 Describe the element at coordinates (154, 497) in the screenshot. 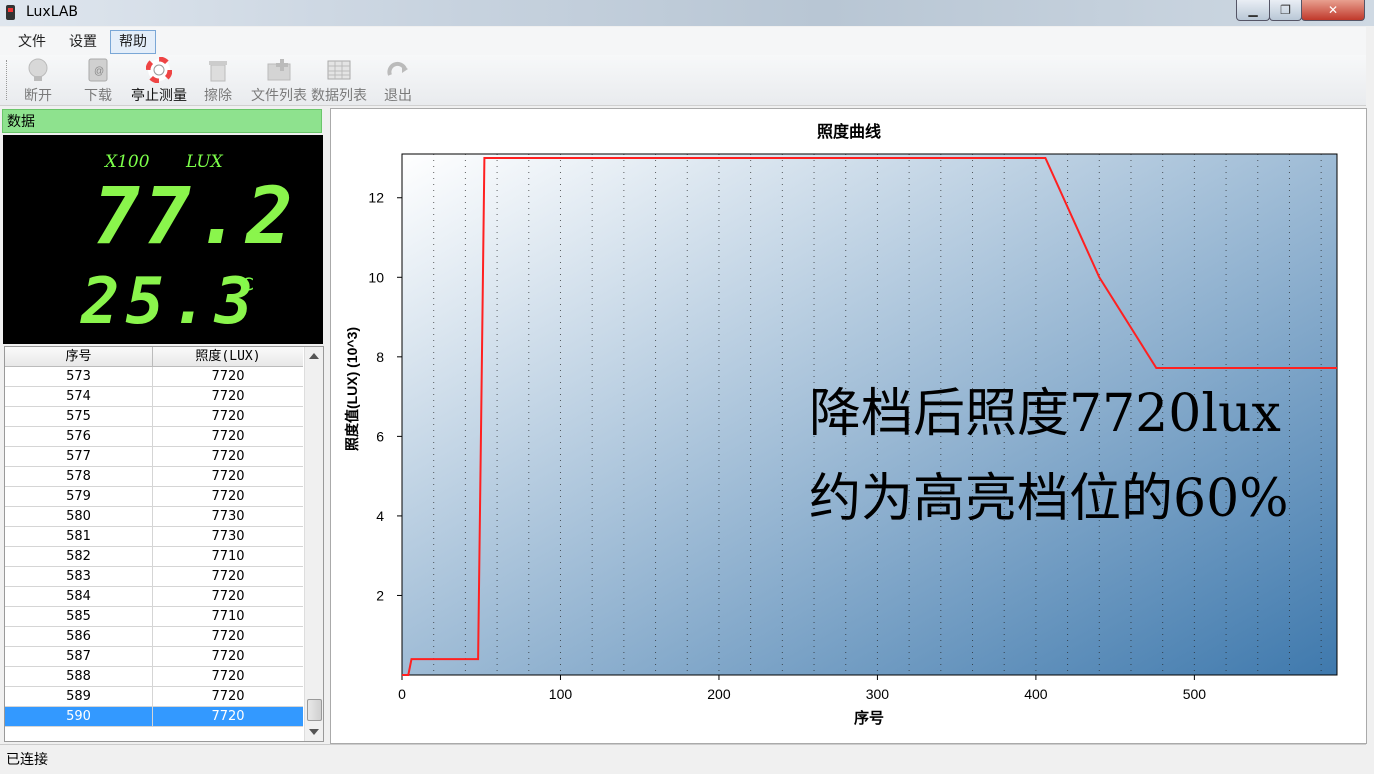

I see `table-row: 579 7720` at that location.